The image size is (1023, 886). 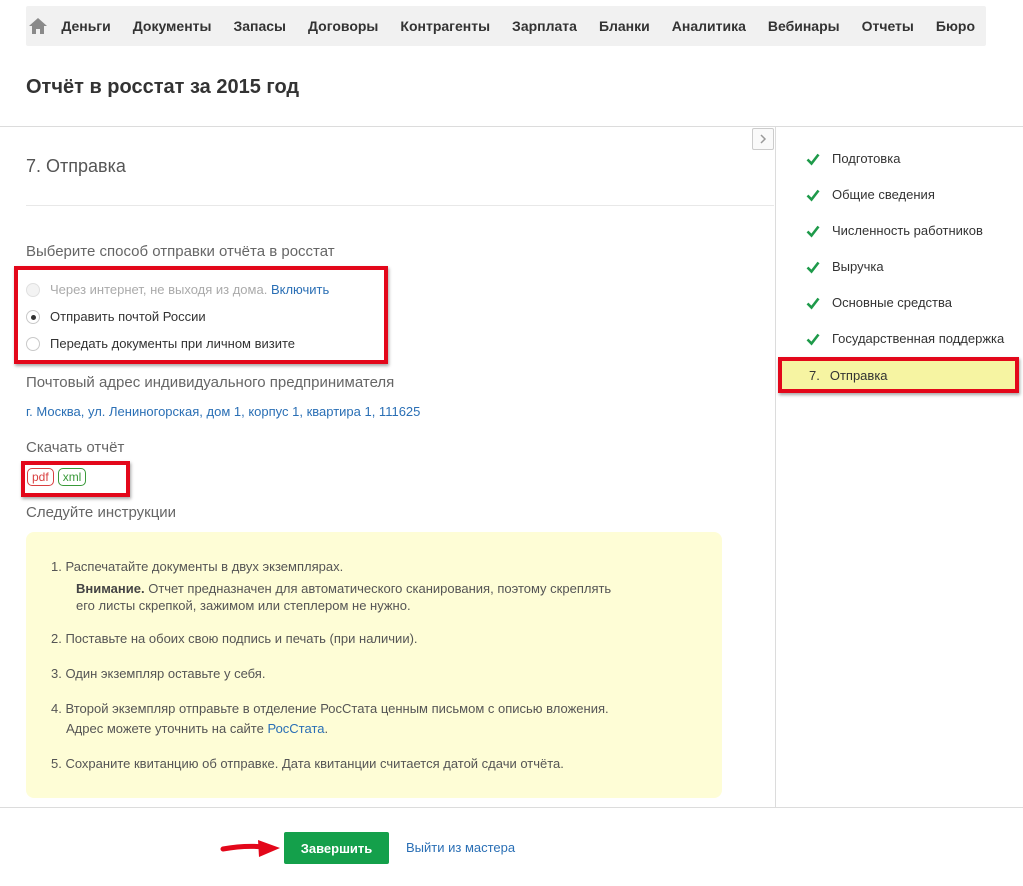 I want to click on step-title: 7. Отправка, so click(x=76, y=166).